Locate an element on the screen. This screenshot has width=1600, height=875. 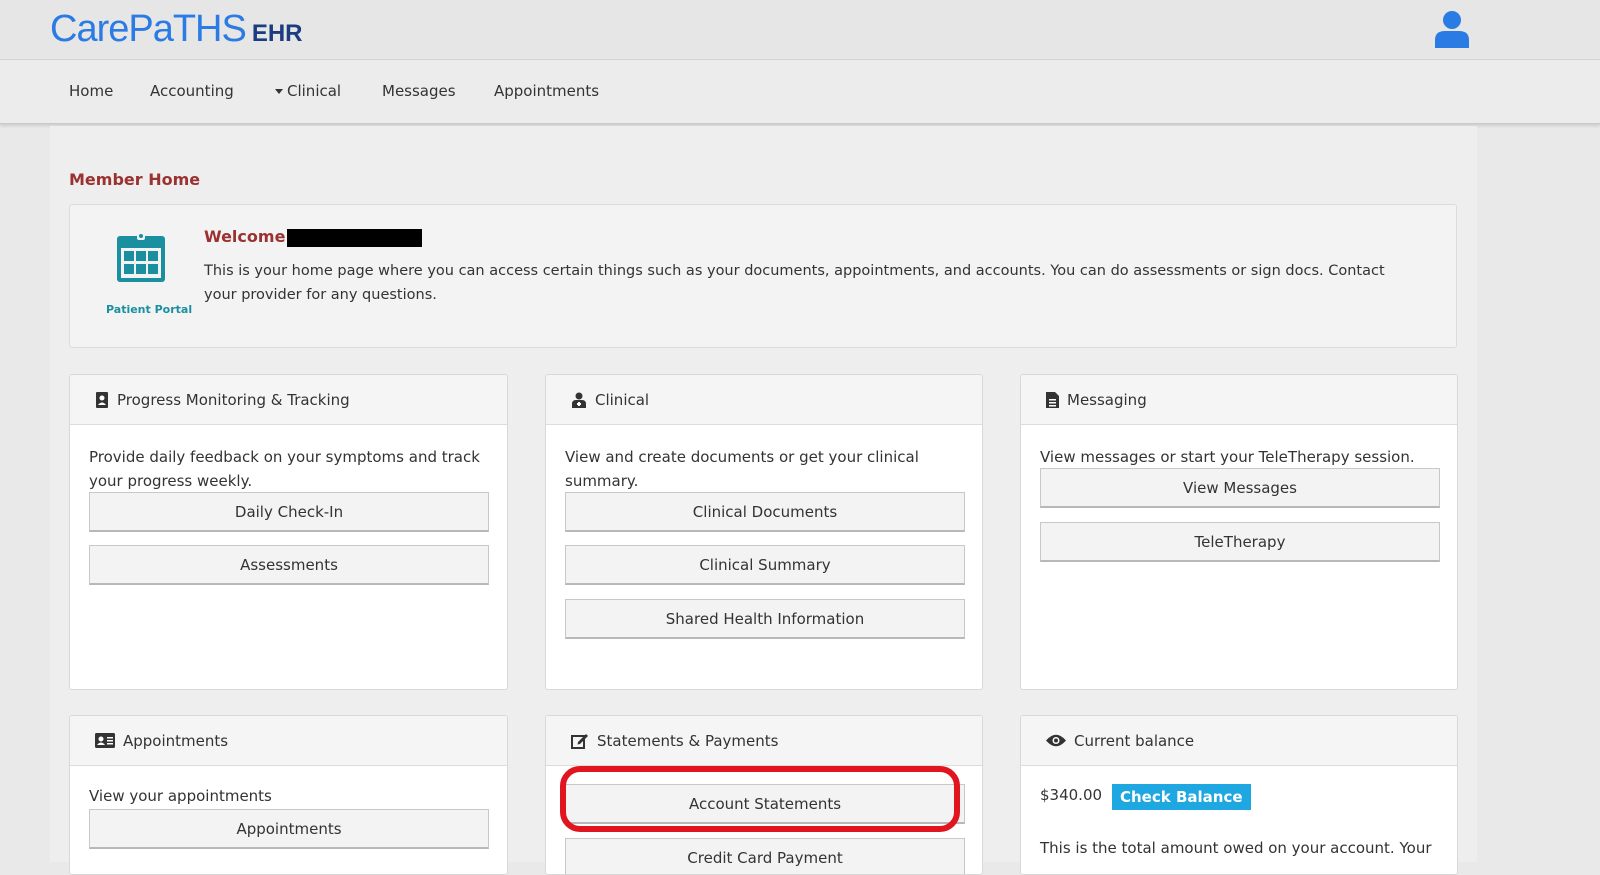
appointments-button: Appointments is located at coordinates (289, 829).